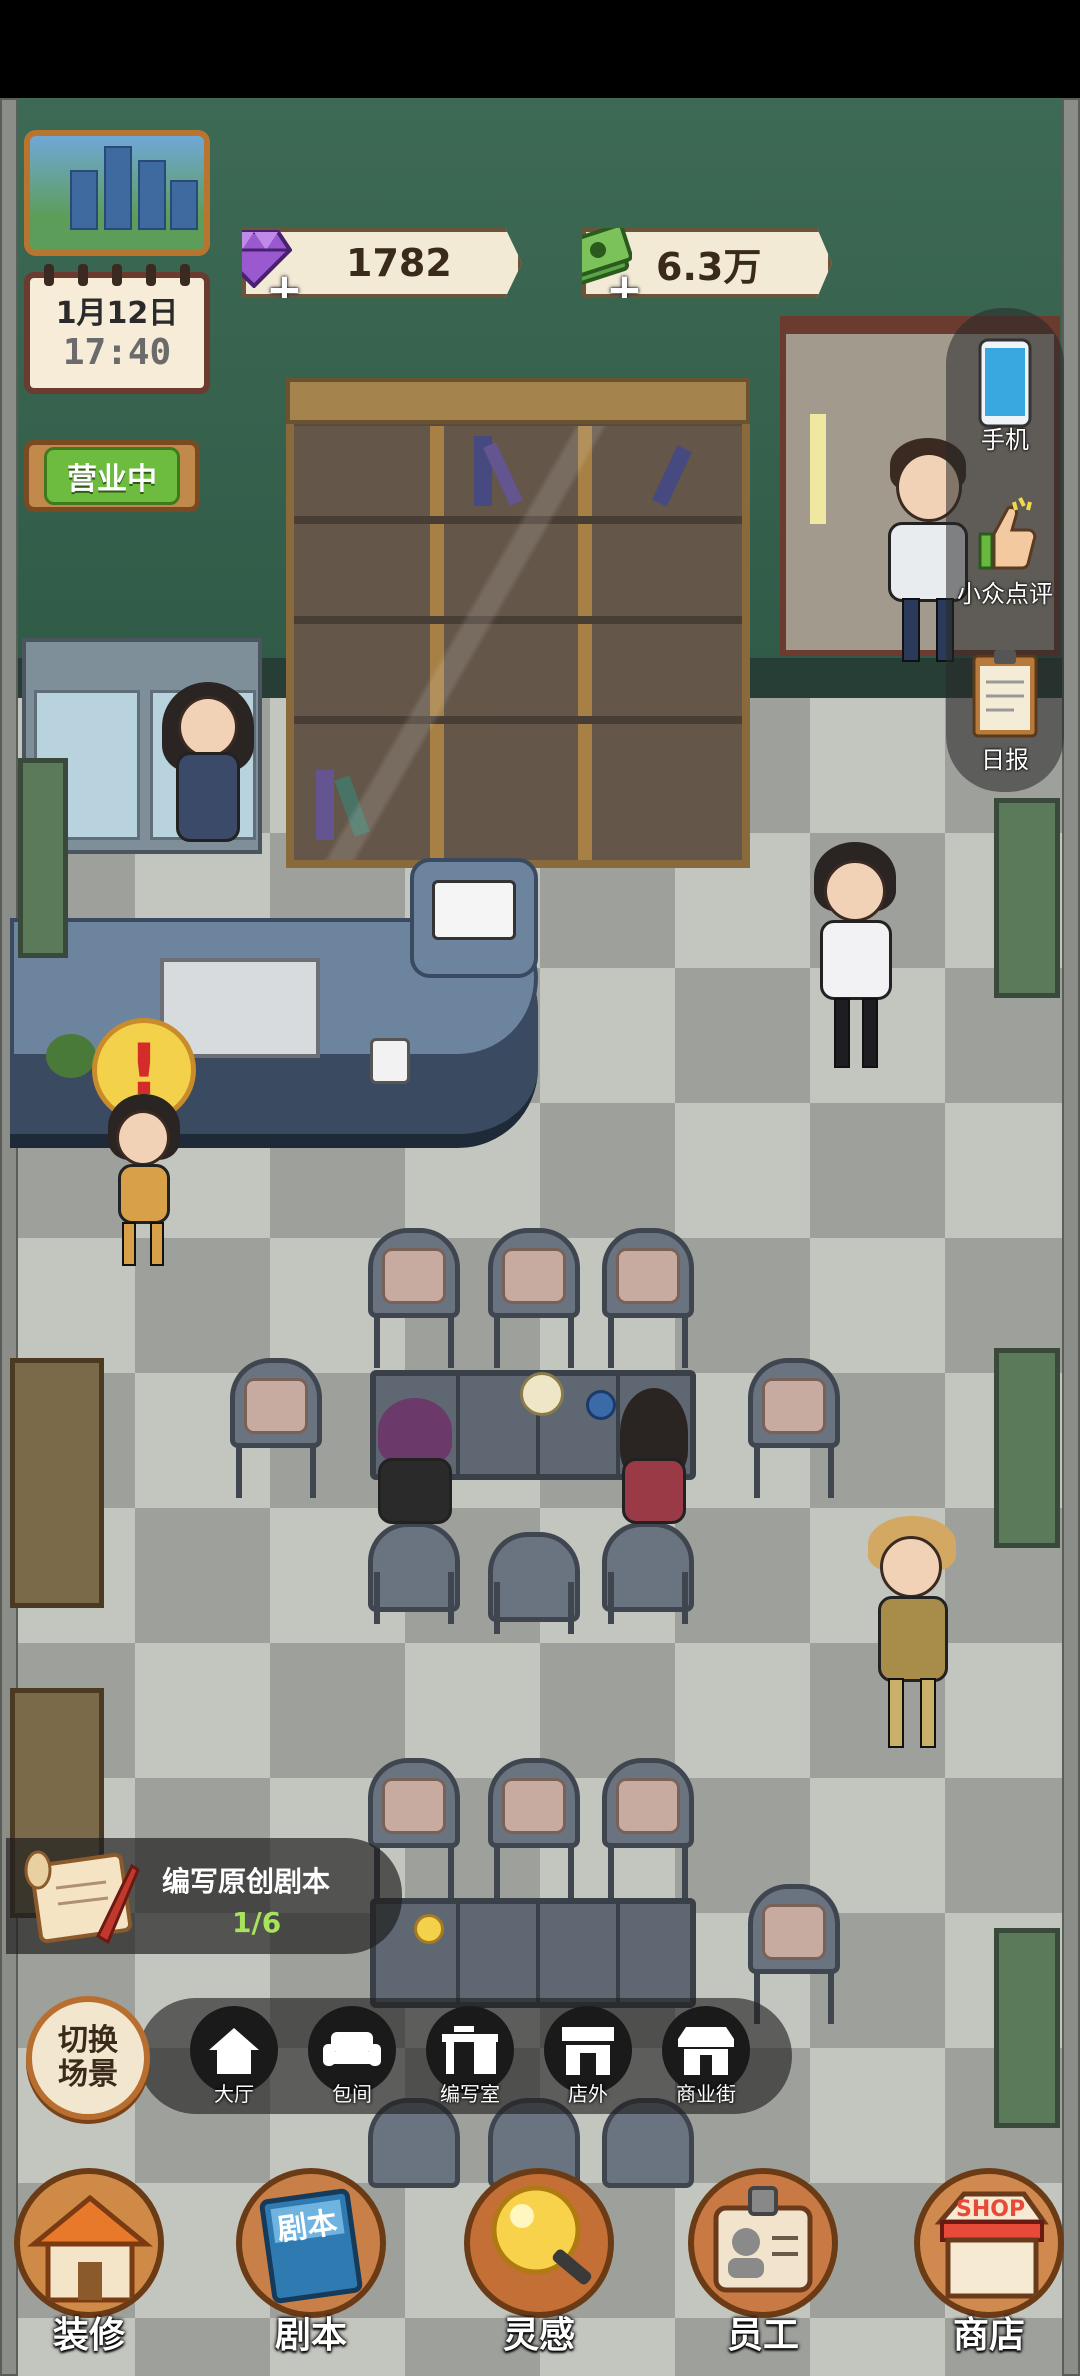  Describe the element at coordinates (538, 2335) in the screenshot. I see `nav-inspiration-label: 灵感` at that location.